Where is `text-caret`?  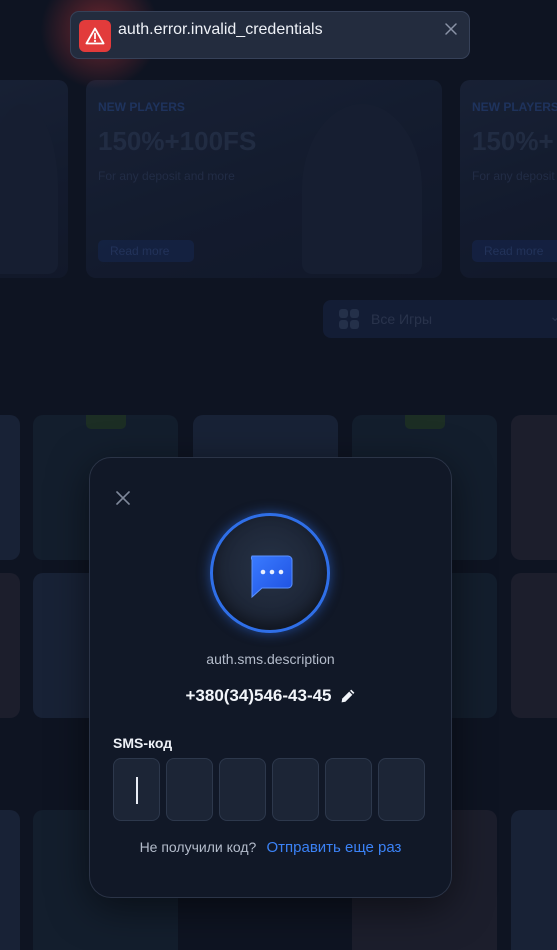 text-caret is located at coordinates (137, 790).